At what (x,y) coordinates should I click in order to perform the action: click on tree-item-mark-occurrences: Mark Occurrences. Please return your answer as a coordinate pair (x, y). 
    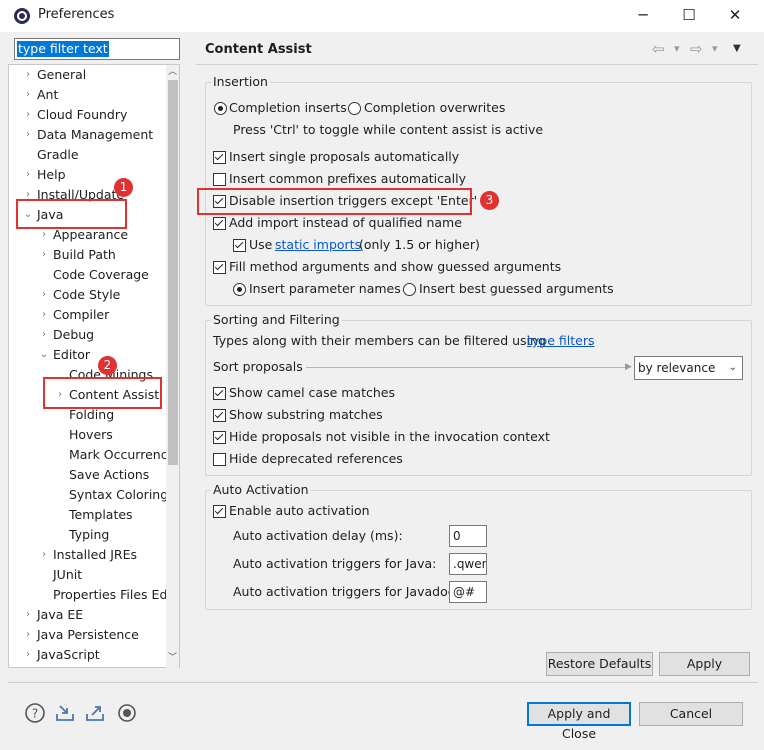
    Looking at the image, I should click on (94, 455).